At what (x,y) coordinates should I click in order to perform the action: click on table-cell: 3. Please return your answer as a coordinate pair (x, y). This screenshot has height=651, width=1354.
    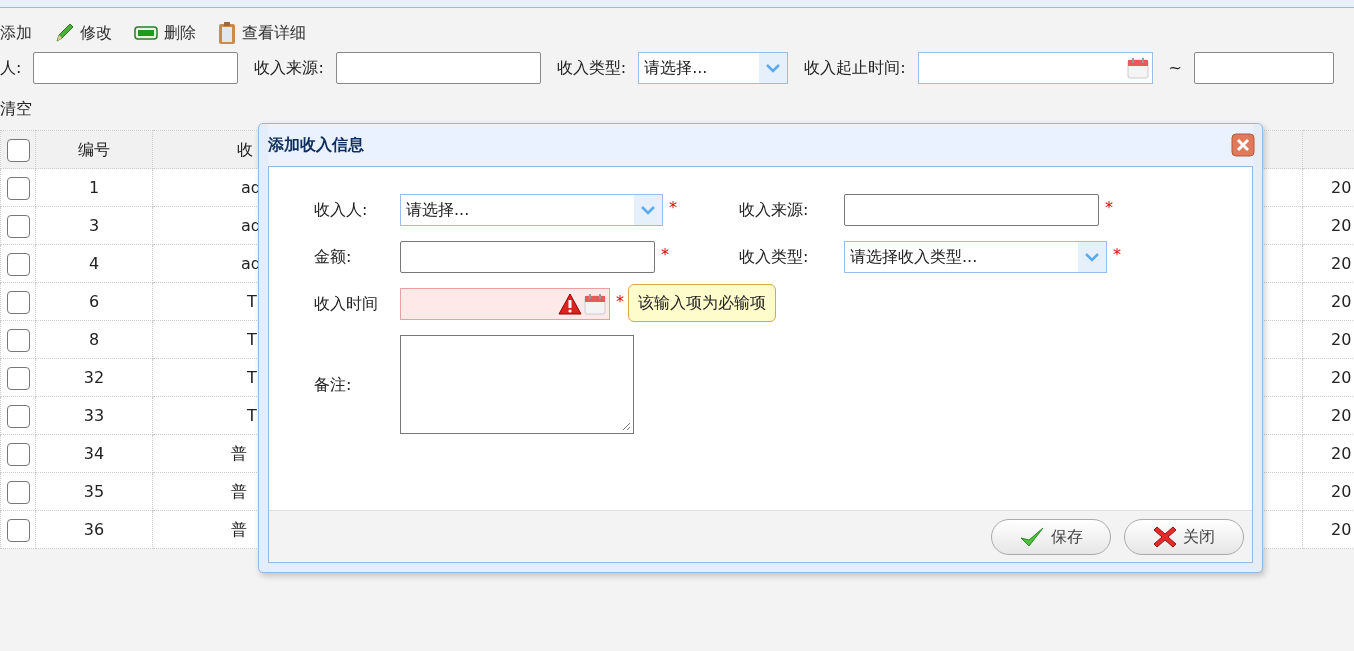
    Looking at the image, I should click on (94, 225).